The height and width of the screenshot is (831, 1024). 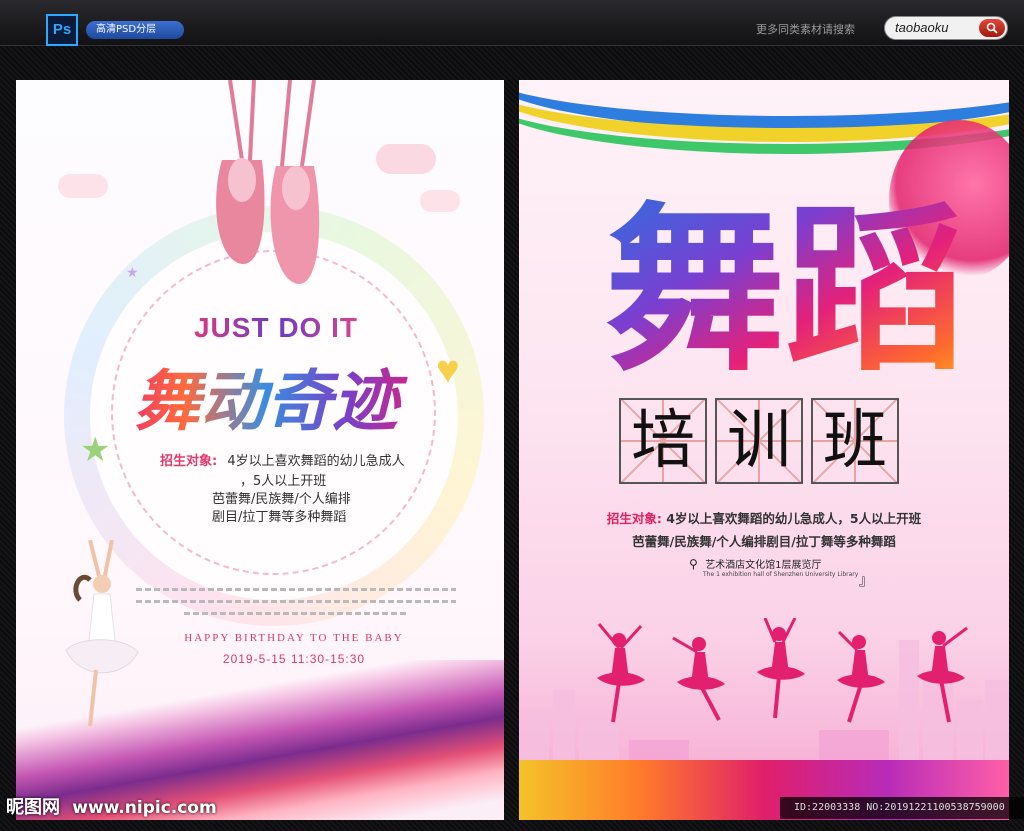 What do you see at coordinates (763, 565) in the screenshot?
I see `venue-name: 艺术酒店文化馆1层展览厅` at bounding box center [763, 565].